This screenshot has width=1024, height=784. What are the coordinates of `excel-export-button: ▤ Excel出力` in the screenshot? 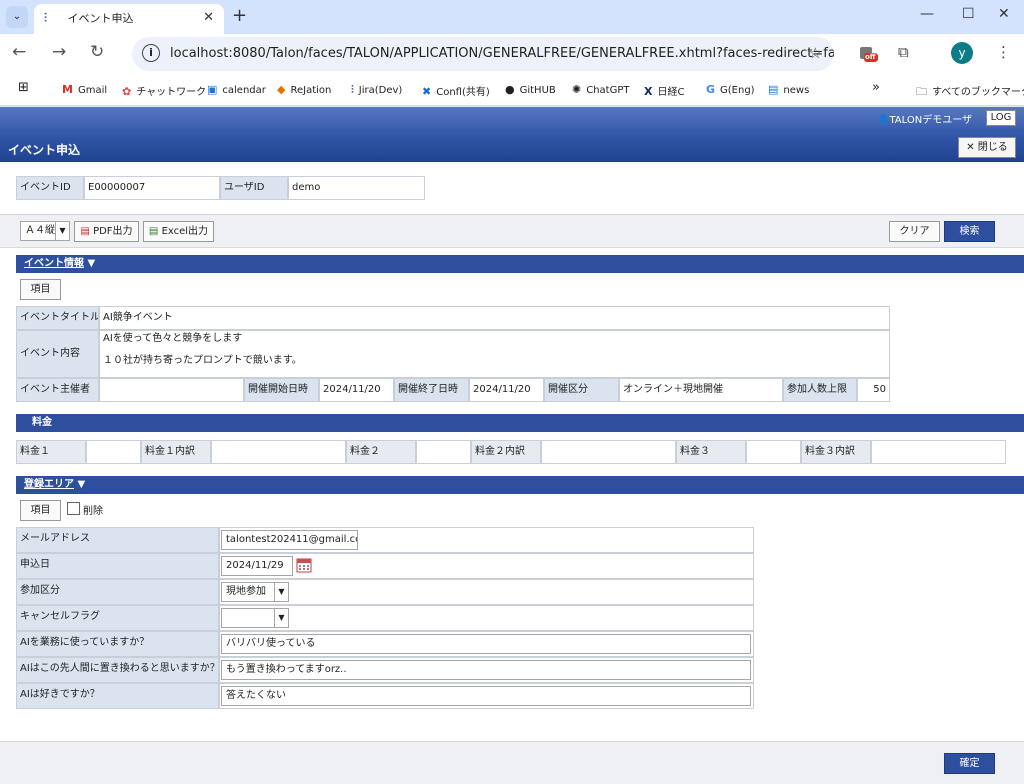 It's located at (178, 231).